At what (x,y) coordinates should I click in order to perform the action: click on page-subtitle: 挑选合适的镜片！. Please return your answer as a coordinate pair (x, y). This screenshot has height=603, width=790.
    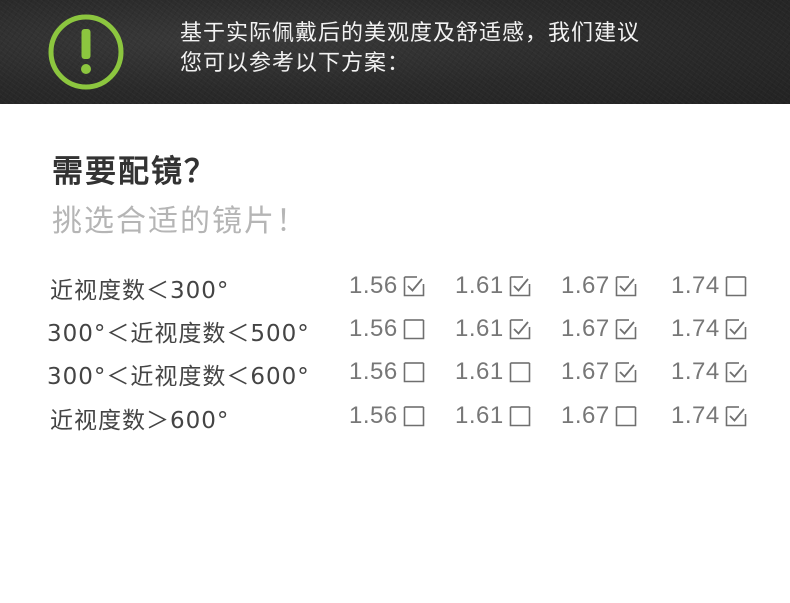
    Looking at the image, I should click on (180, 221).